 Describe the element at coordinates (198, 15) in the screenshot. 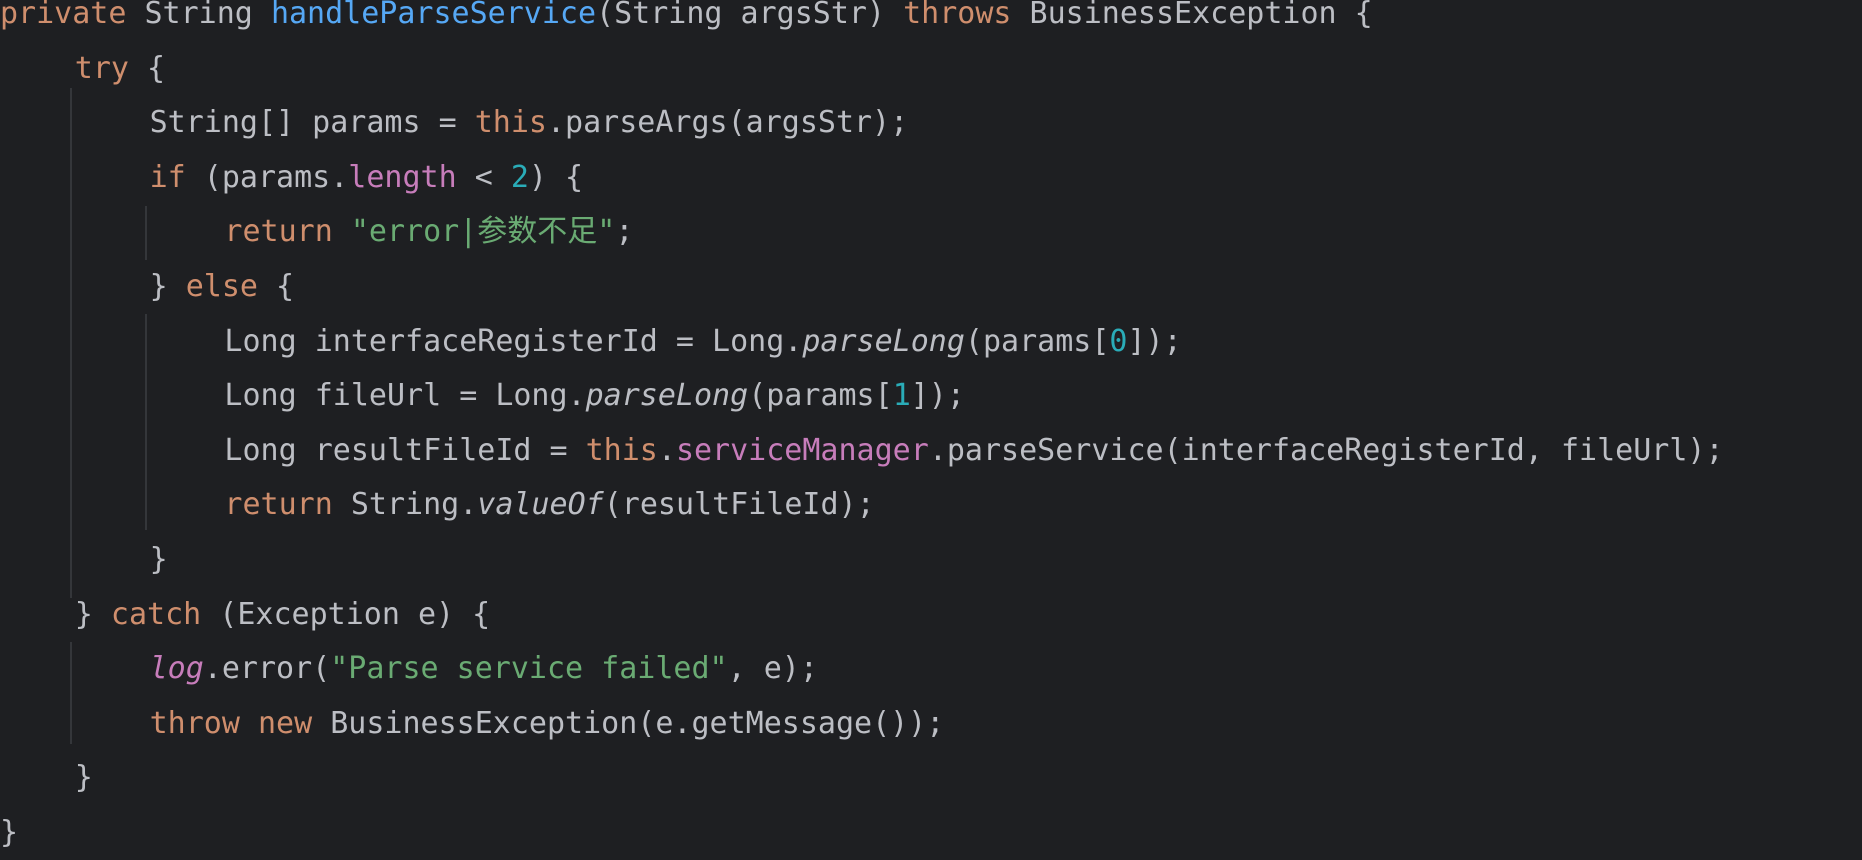

I see `code-token: String` at that location.